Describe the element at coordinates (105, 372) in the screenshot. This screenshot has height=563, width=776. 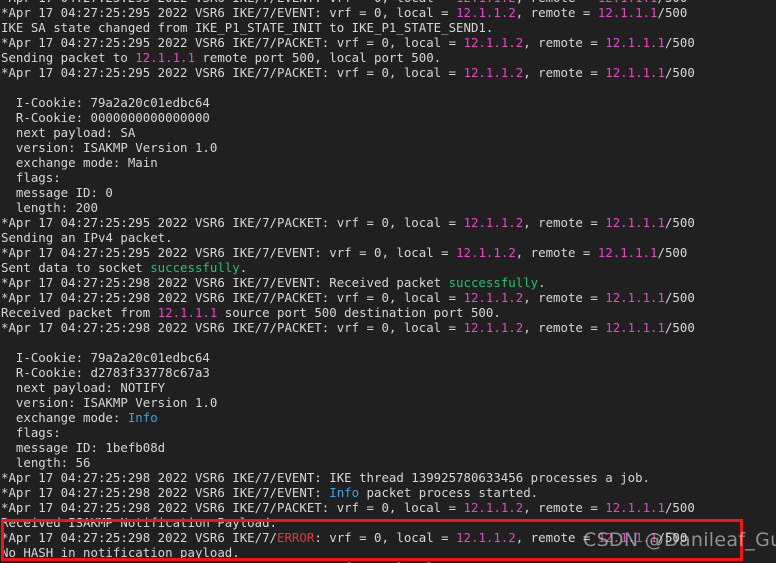
I see `log-text-plain: R-Cookie: d2783f33778c67a3` at that location.